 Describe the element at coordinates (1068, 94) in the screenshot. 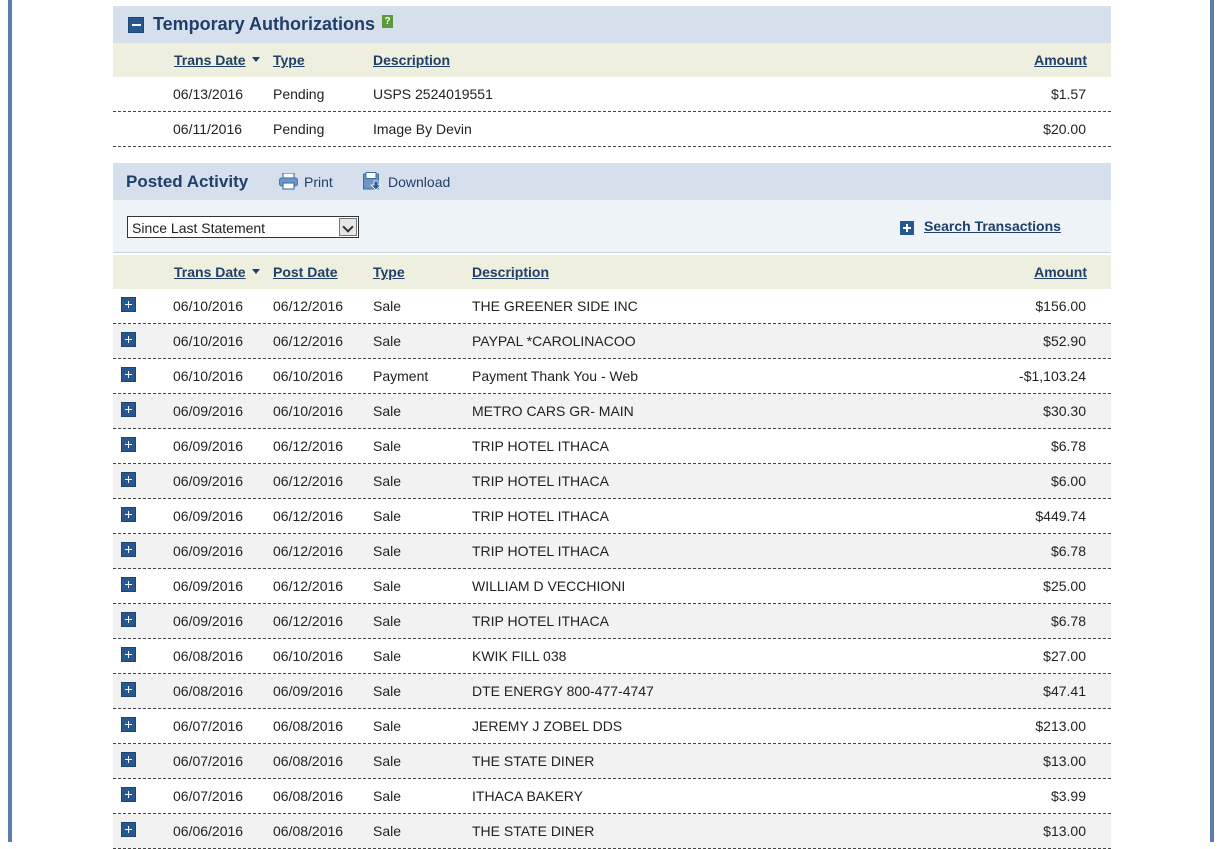

I see `amount-cell: $1.57` at that location.